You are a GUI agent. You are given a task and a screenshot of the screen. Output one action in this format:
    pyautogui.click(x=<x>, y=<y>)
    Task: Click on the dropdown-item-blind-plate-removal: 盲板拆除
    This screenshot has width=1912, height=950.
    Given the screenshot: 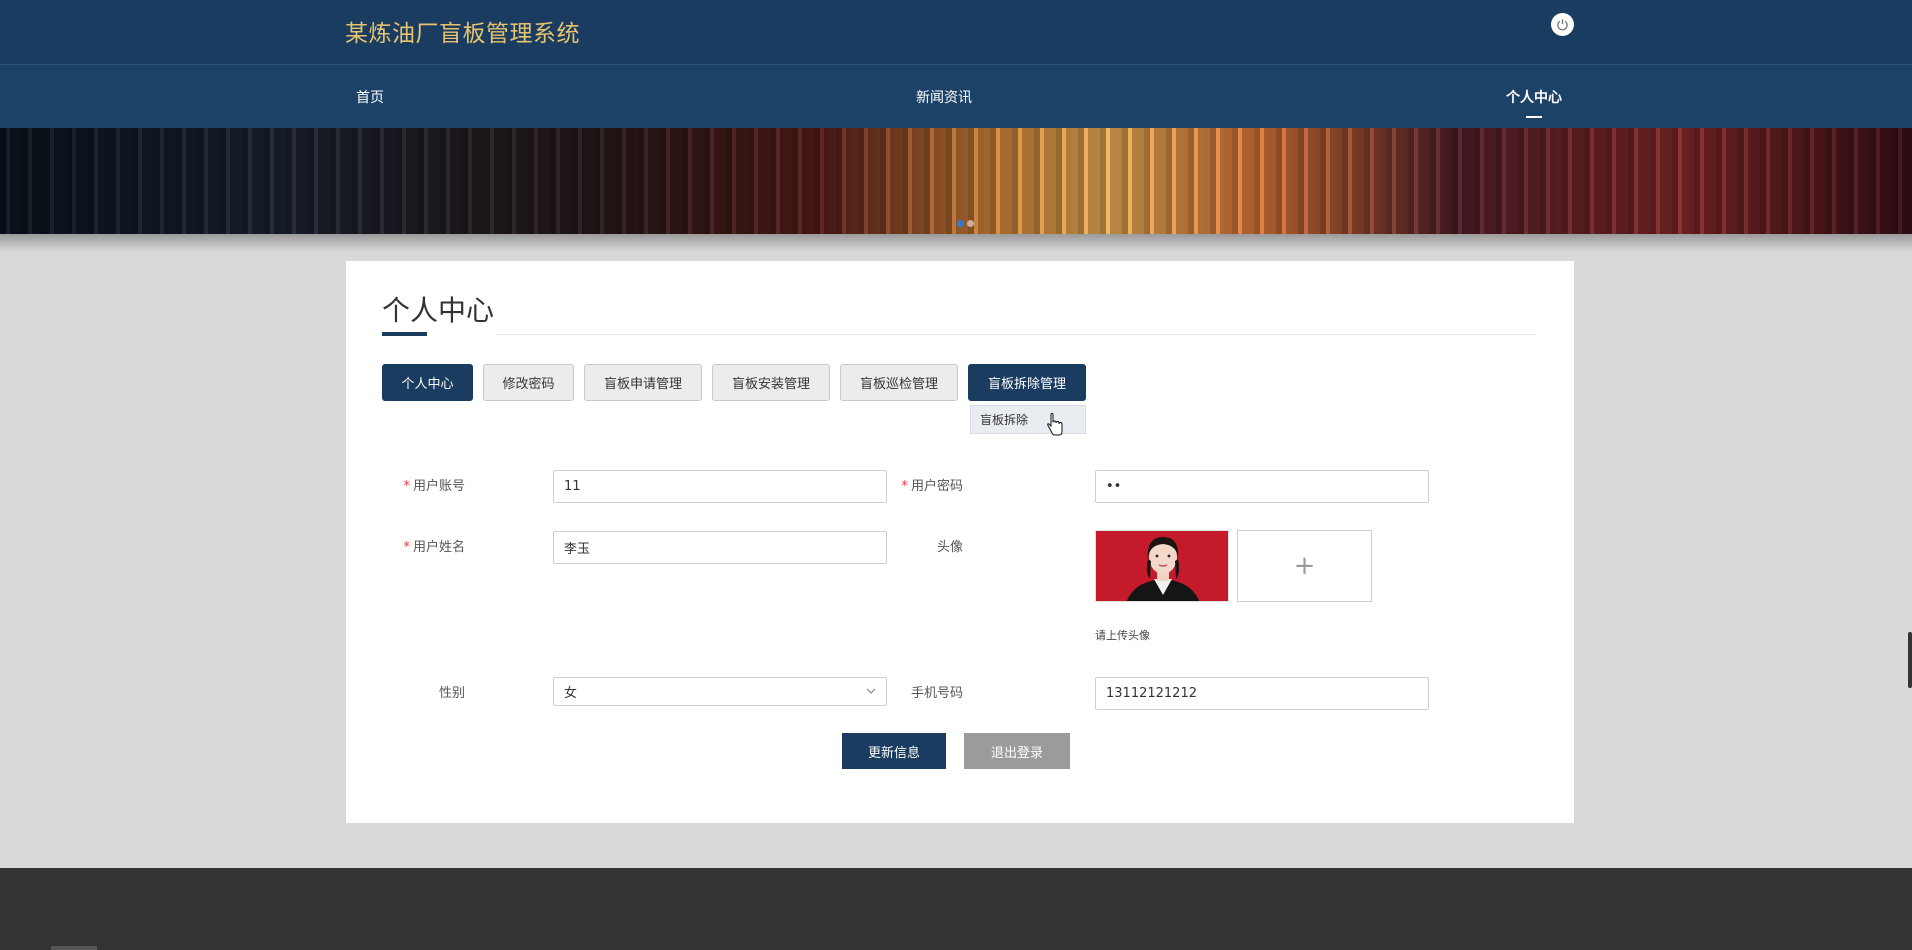 What is the action you would take?
    pyautogui.click(x=1028, y=419)
    